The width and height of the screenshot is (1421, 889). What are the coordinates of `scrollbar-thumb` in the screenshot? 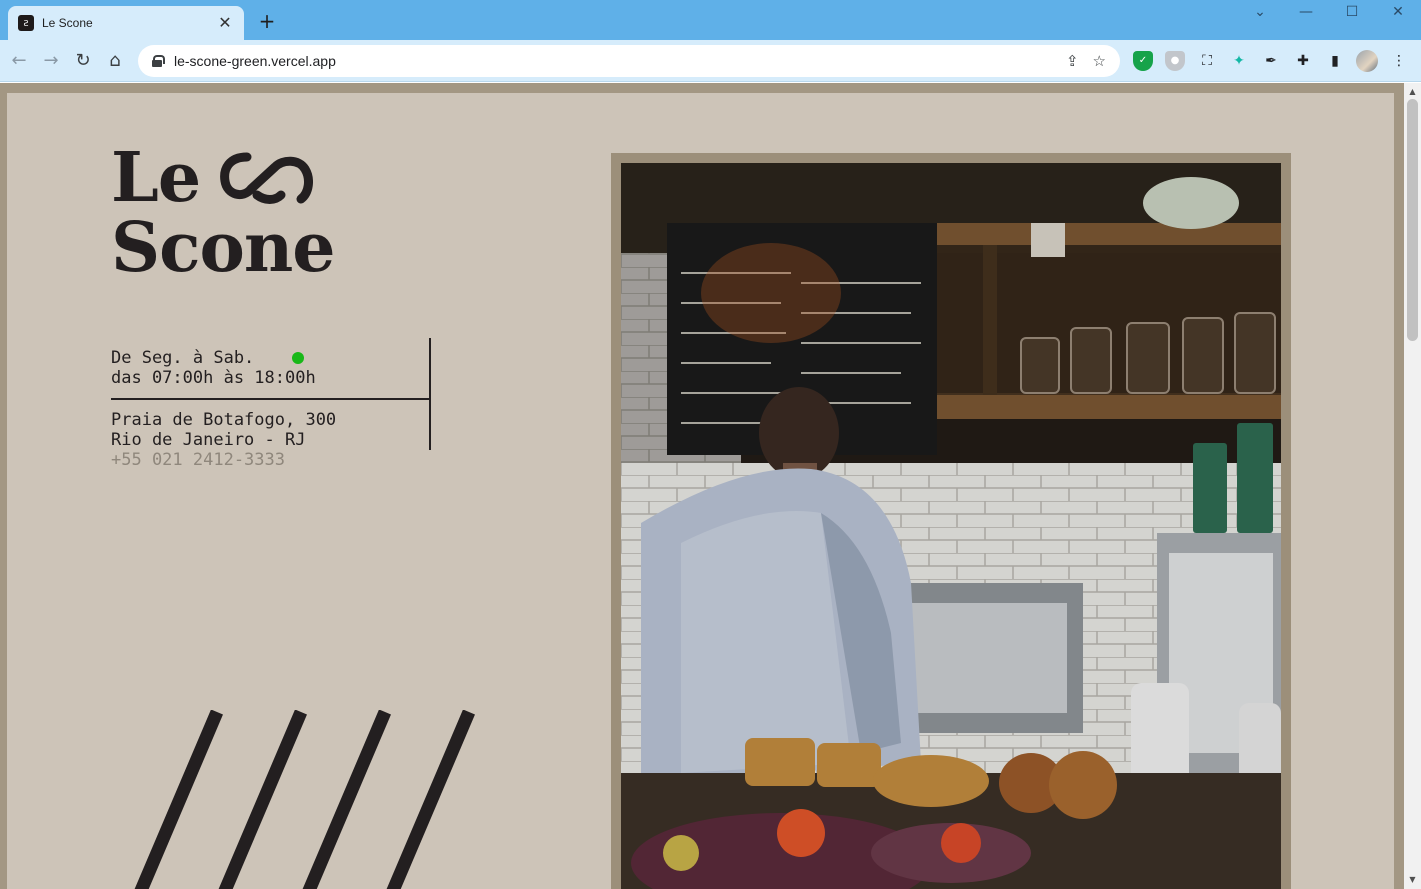 It's located at (1412, 220).